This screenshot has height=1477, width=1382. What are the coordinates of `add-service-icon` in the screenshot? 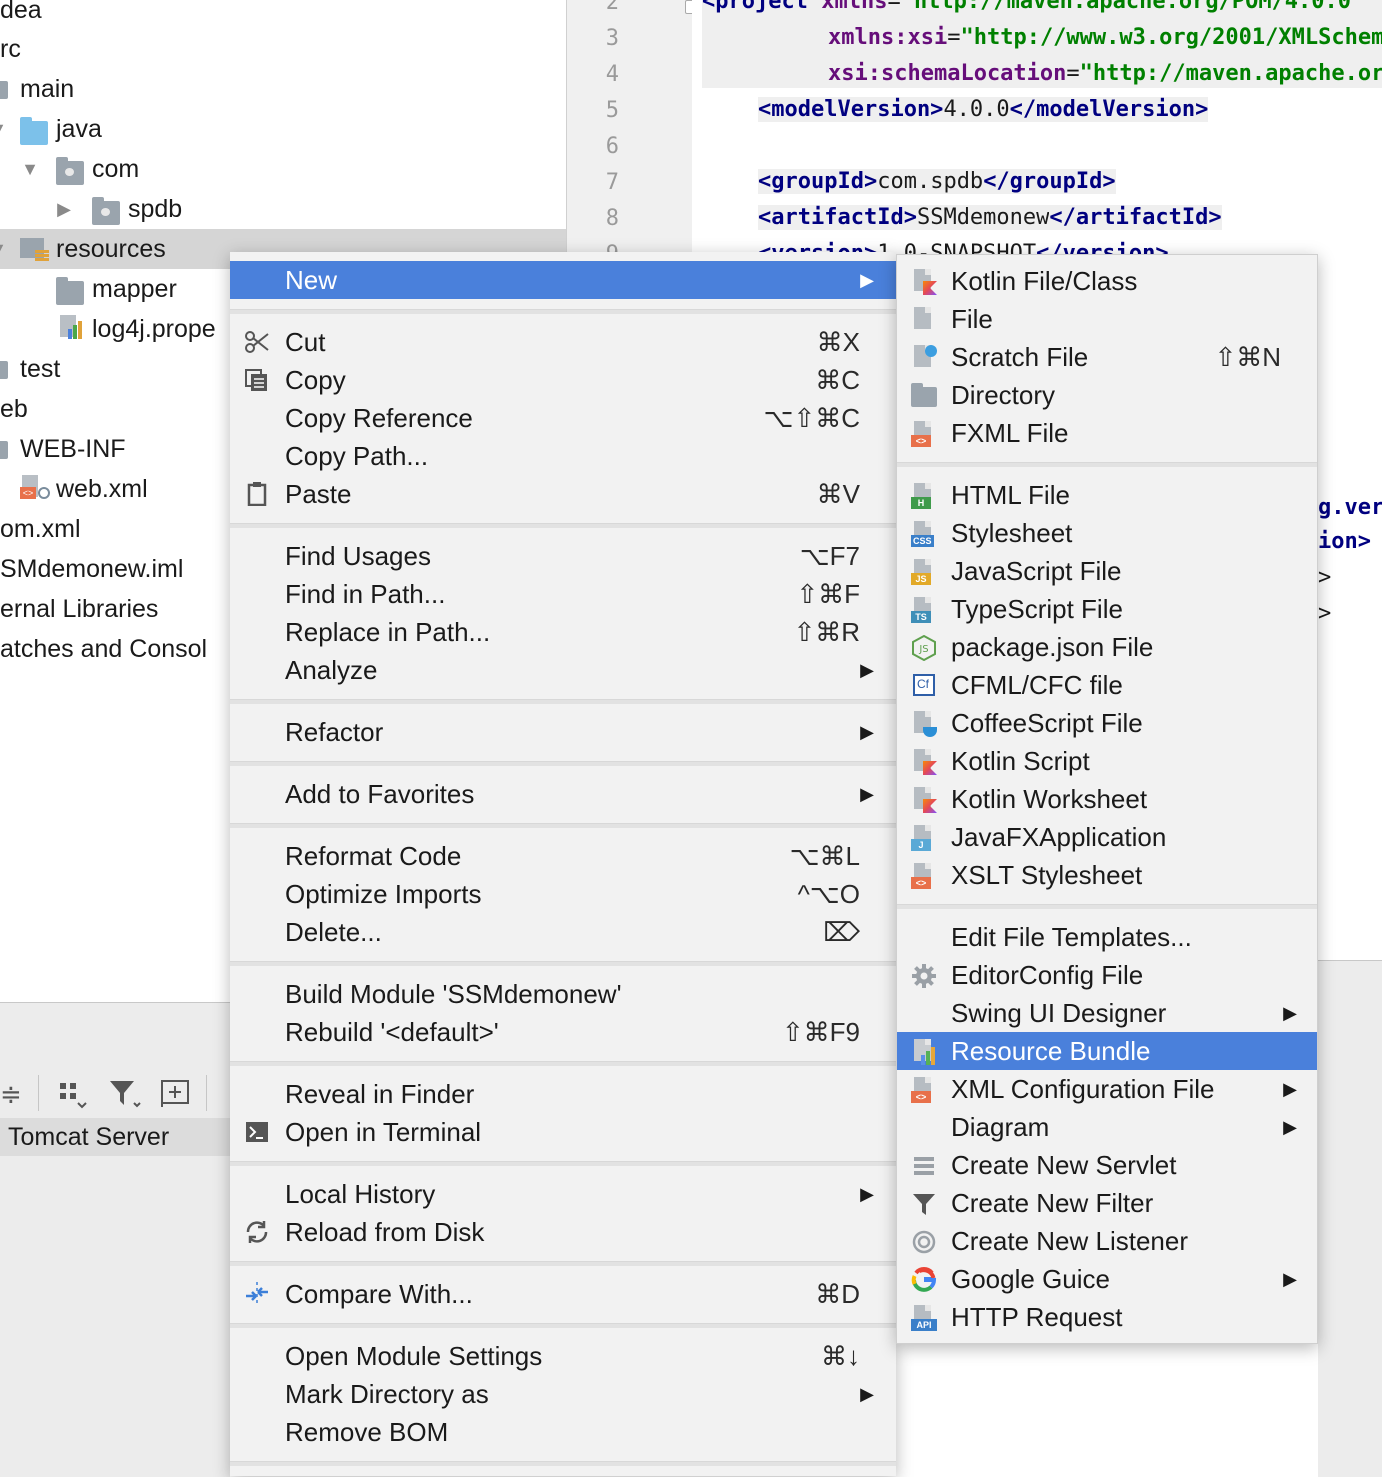 It's located at (175, 1093).